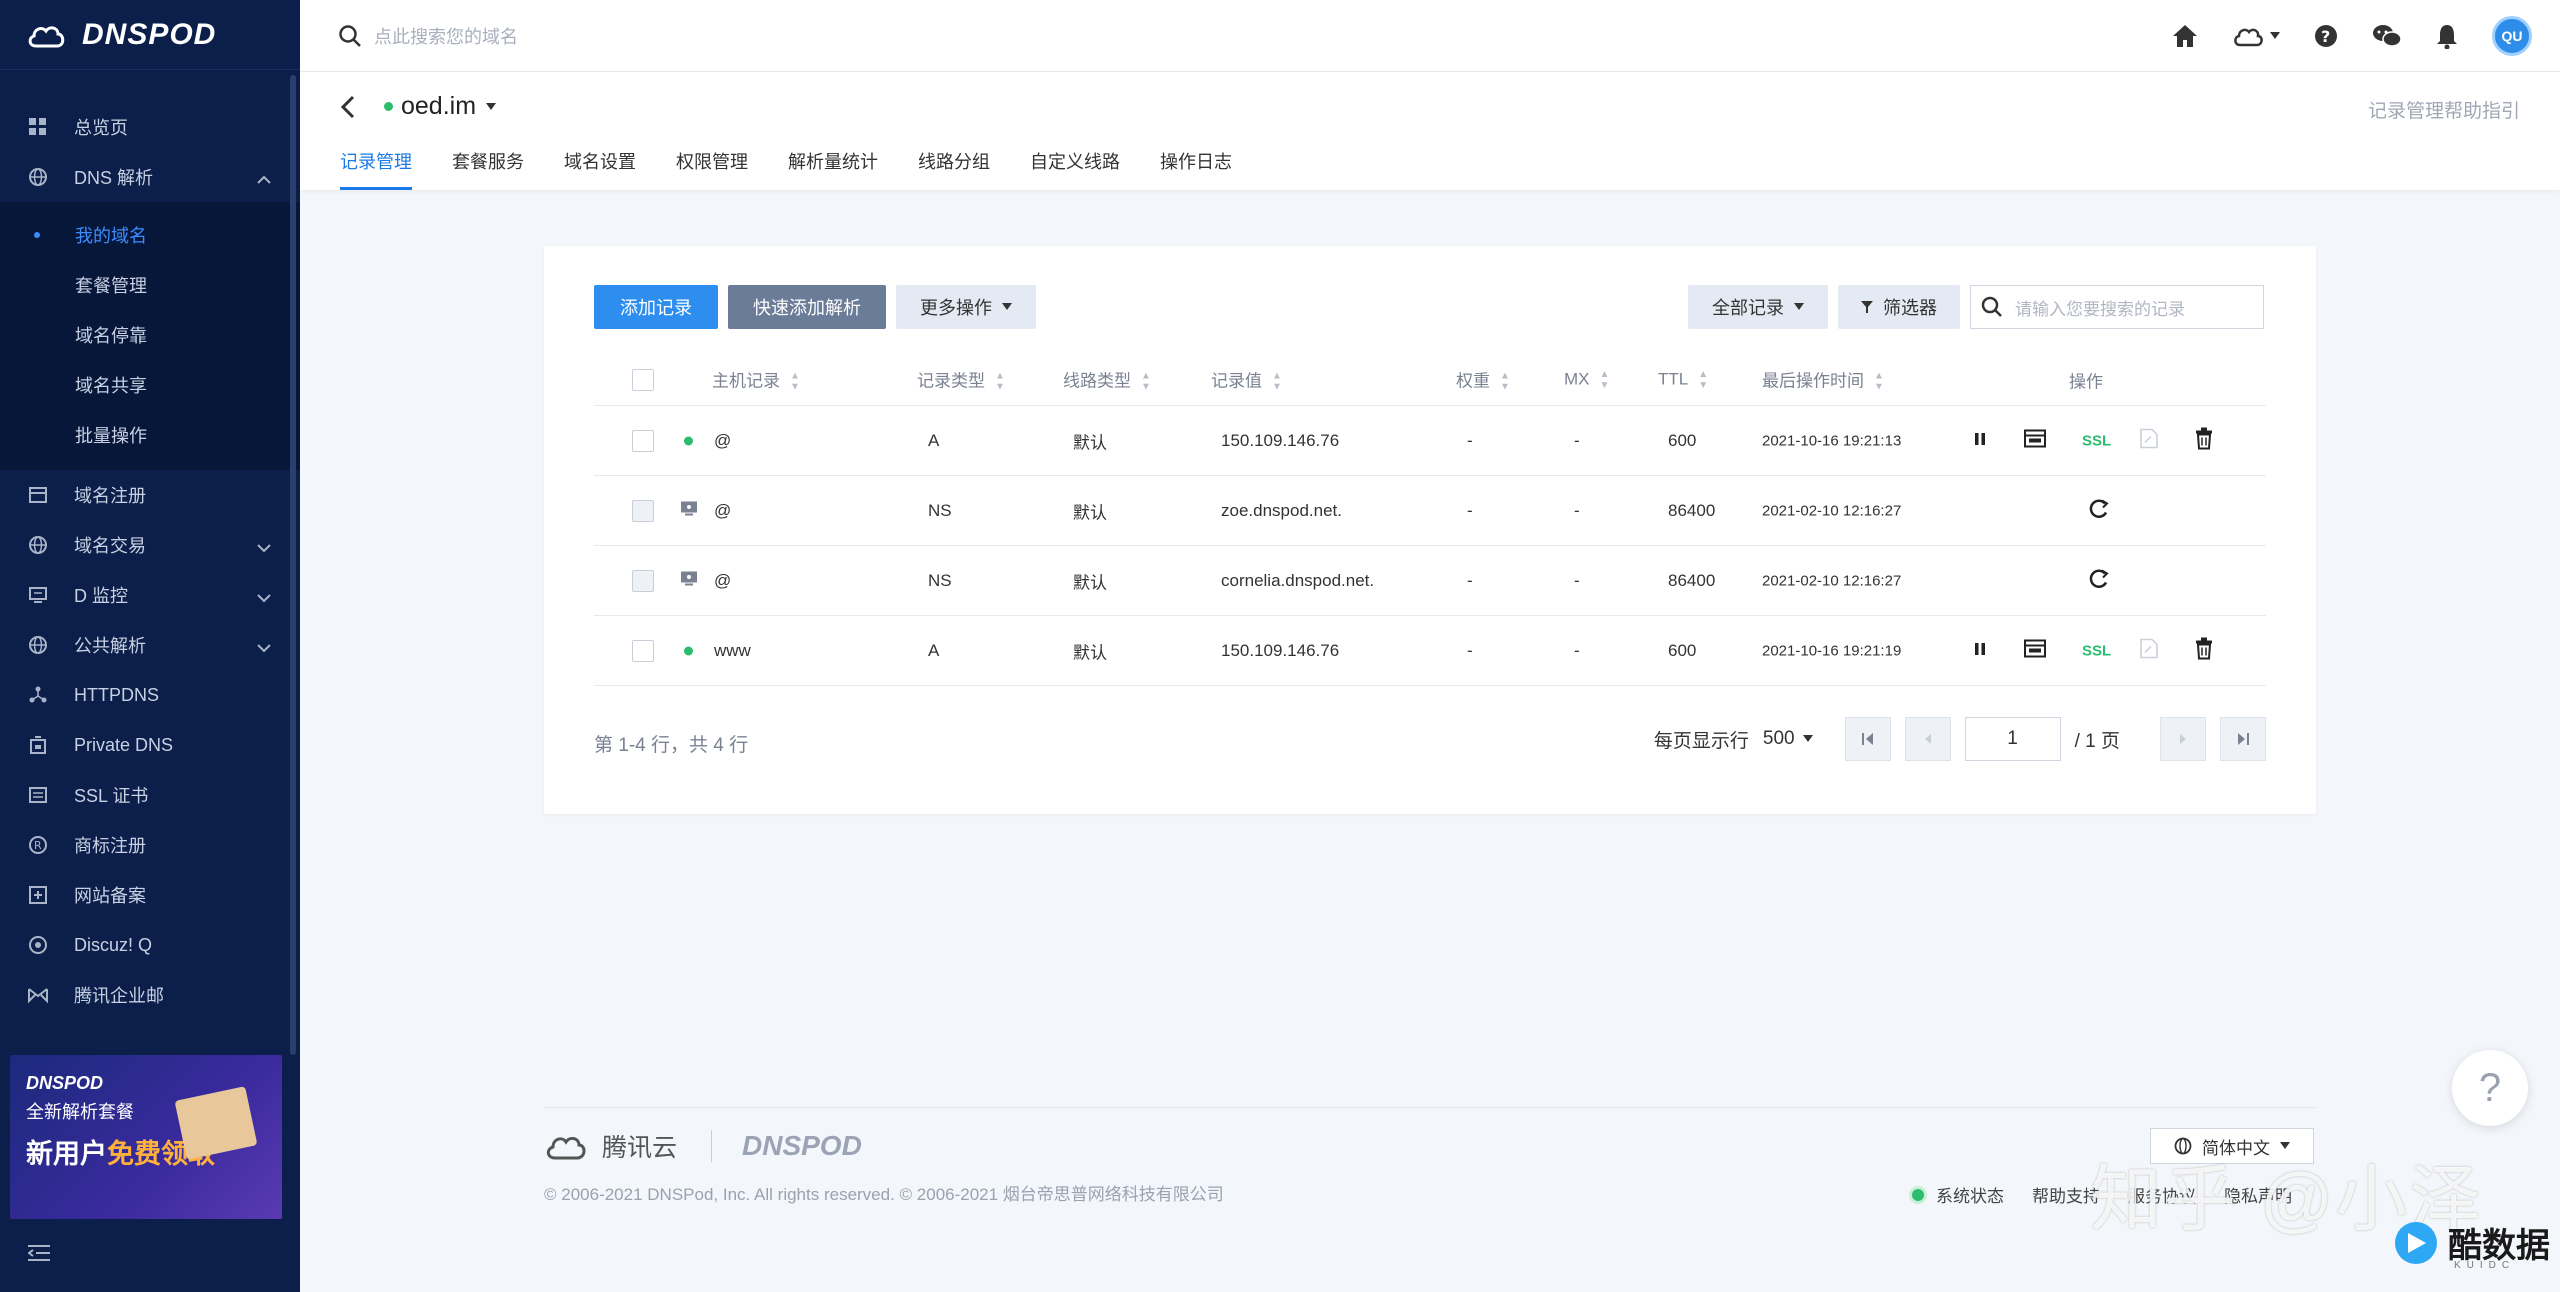 The height and width of the screenshot is (1292, 2560). I want to click on sidebar-item-batch: 批量操作, so click(150, 435).